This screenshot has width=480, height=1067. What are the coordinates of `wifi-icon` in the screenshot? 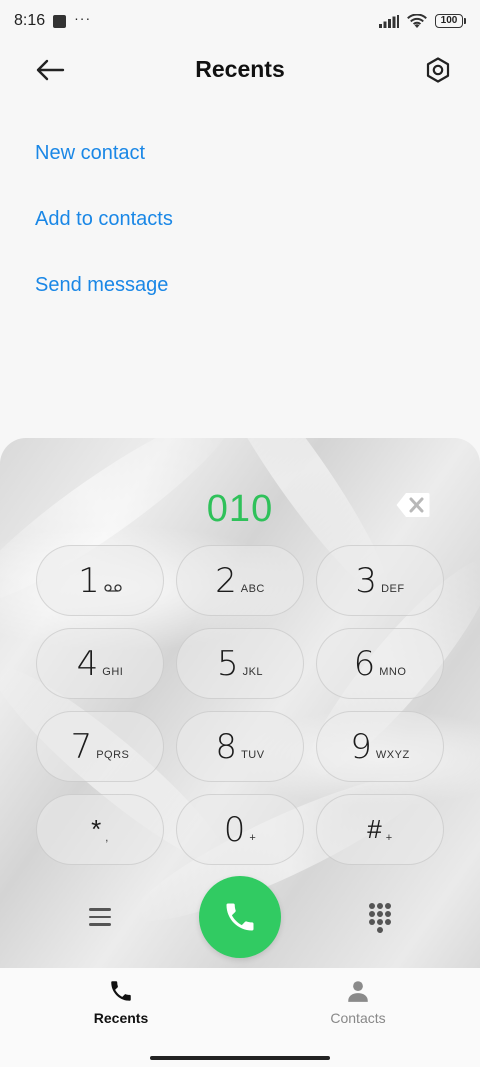 It's located at (417, 20).